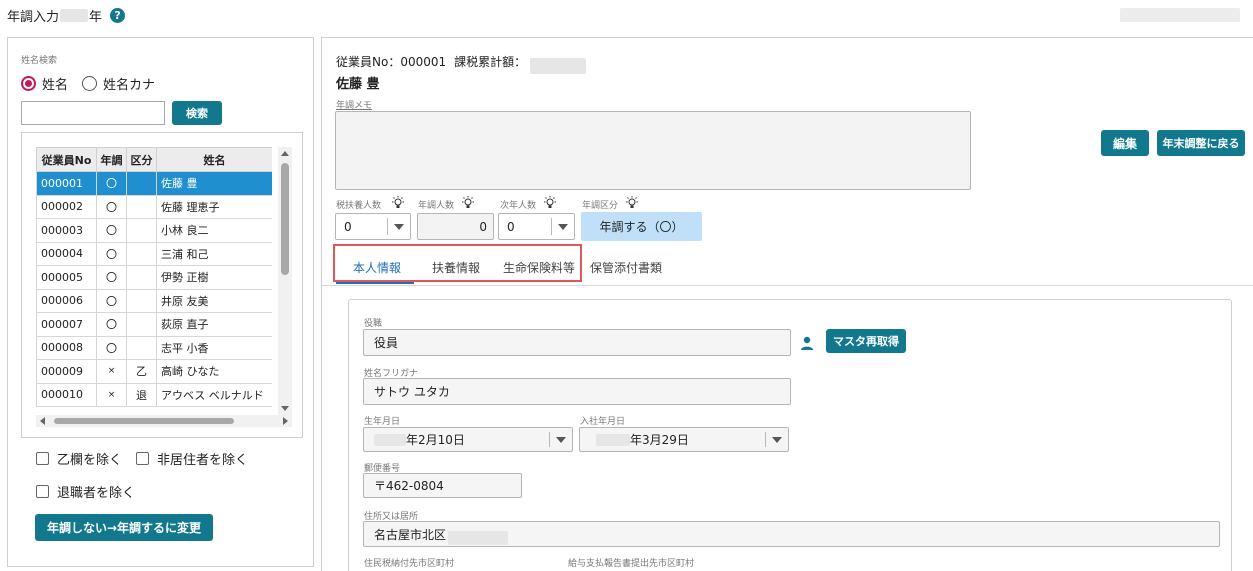 Image resolution: width=1253 pixels, height=571 pixels. I want to click on change-nencho-button: 年調しない→年調するに変更, so click(124, 527).